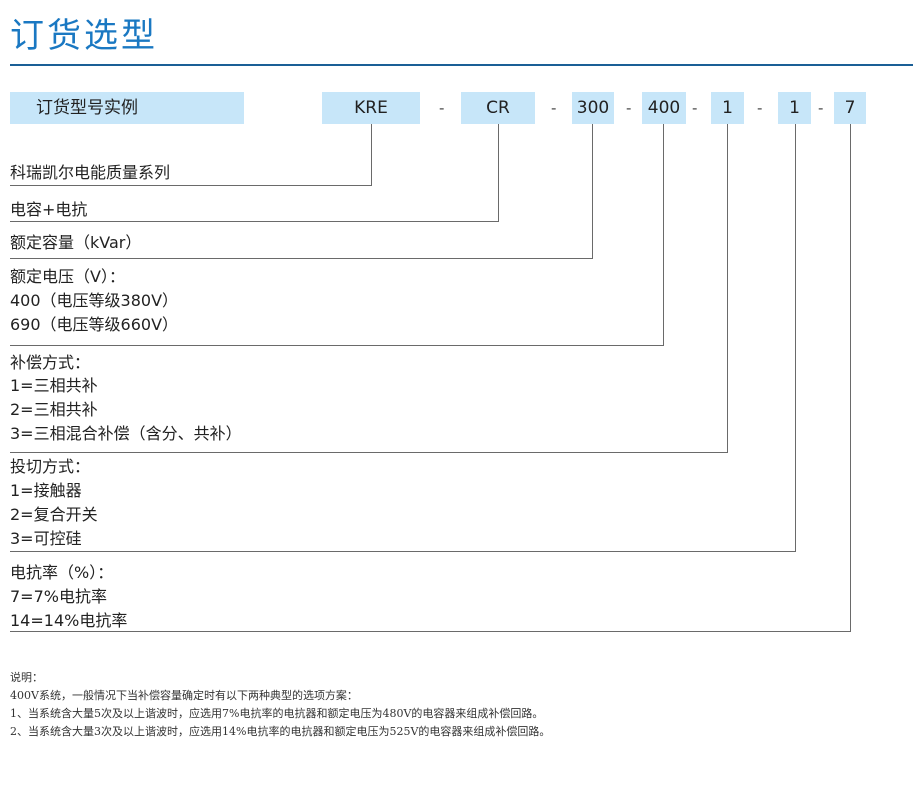 The width and height of the screenshot is (920, 800). I want to click on notes-heading: 说明：, so click(26, 677).